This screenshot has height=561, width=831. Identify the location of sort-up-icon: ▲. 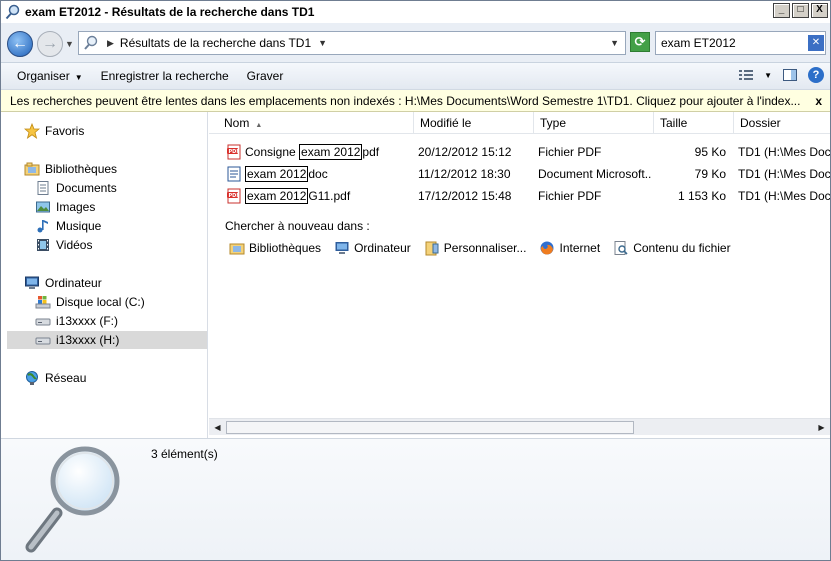
(259, 125).